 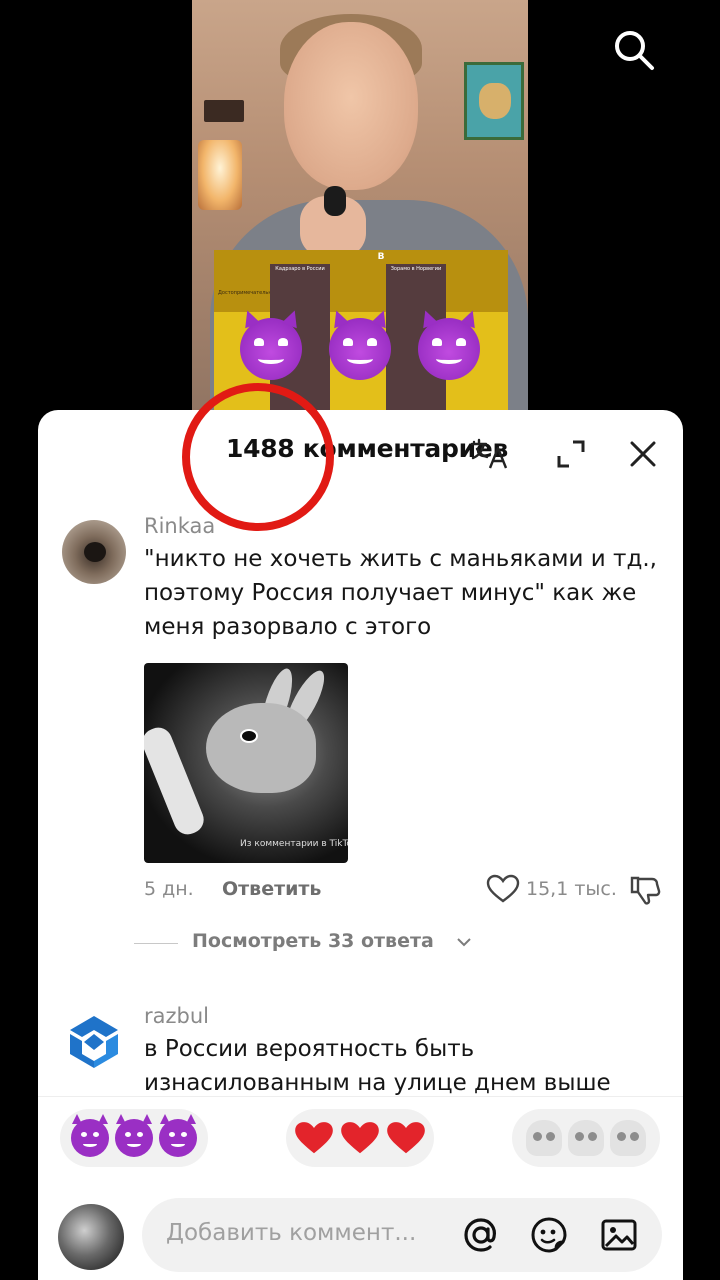 I want to click on microphone, so click(x=335, y=201).